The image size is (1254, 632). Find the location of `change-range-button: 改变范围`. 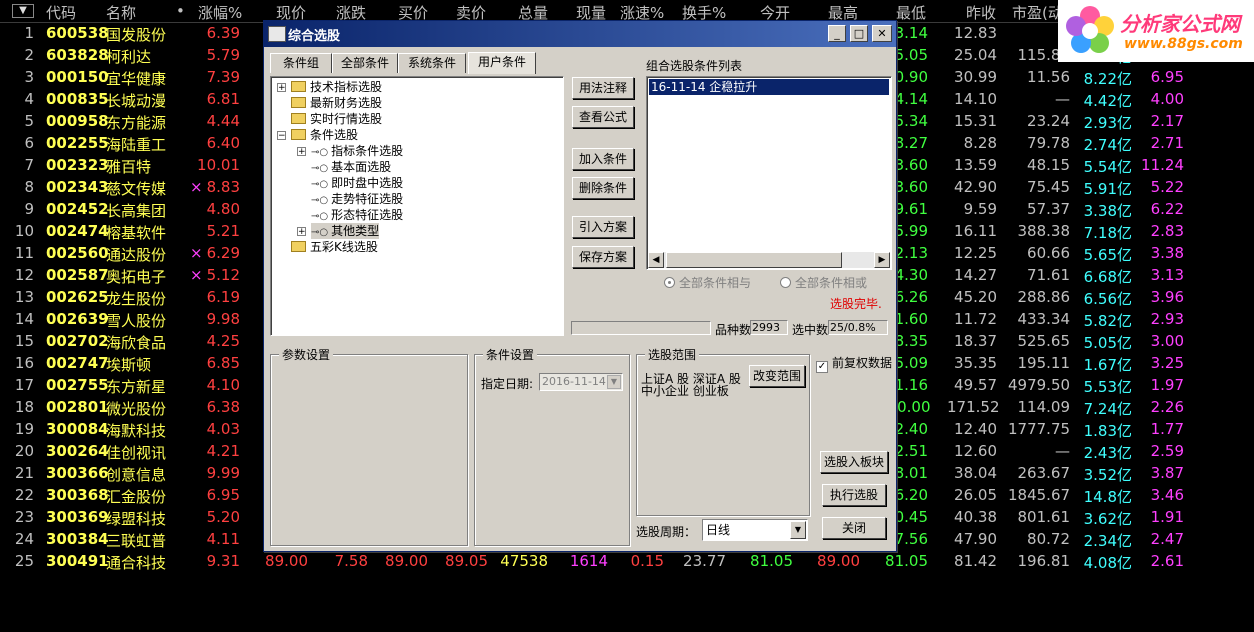

change-range-button: 改变范围 is located at coordinates (777, 376).